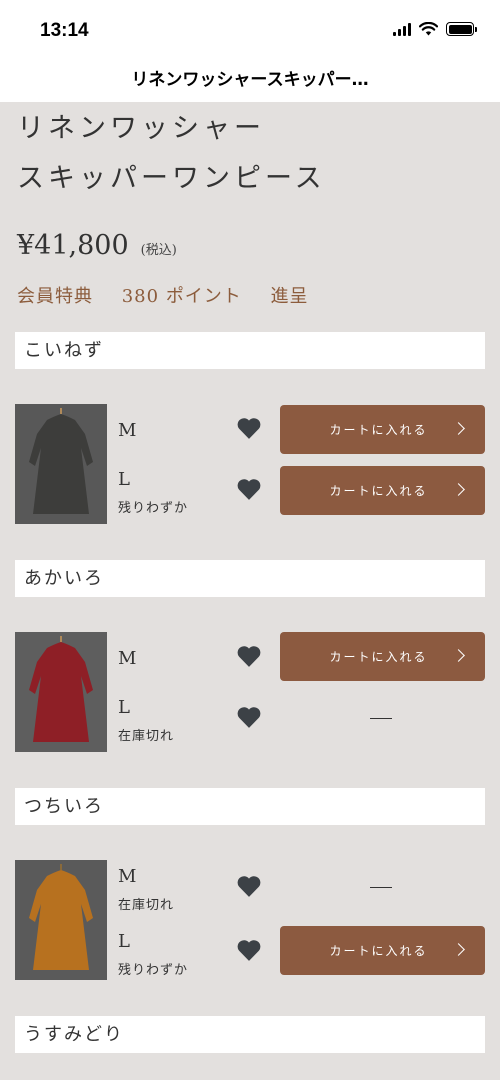  What do you see at coordinates (250, 31) in the screenshot?
I see `status-bar: 13:14` at bounding box center [250, 31].